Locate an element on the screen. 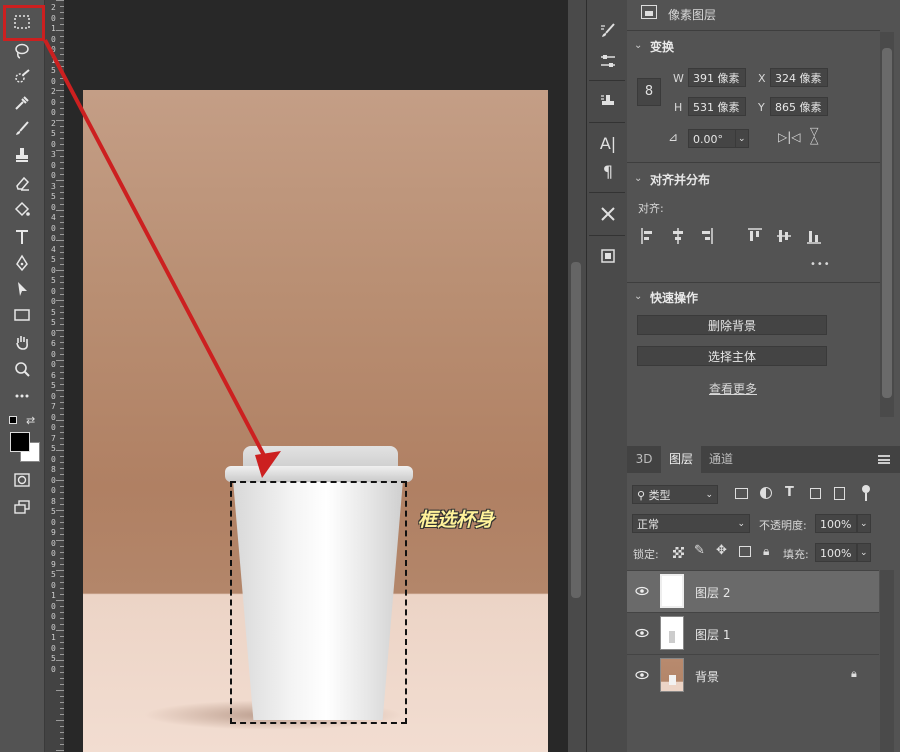  lock-image-icon: ✎ is located at coordinates (699, 550).